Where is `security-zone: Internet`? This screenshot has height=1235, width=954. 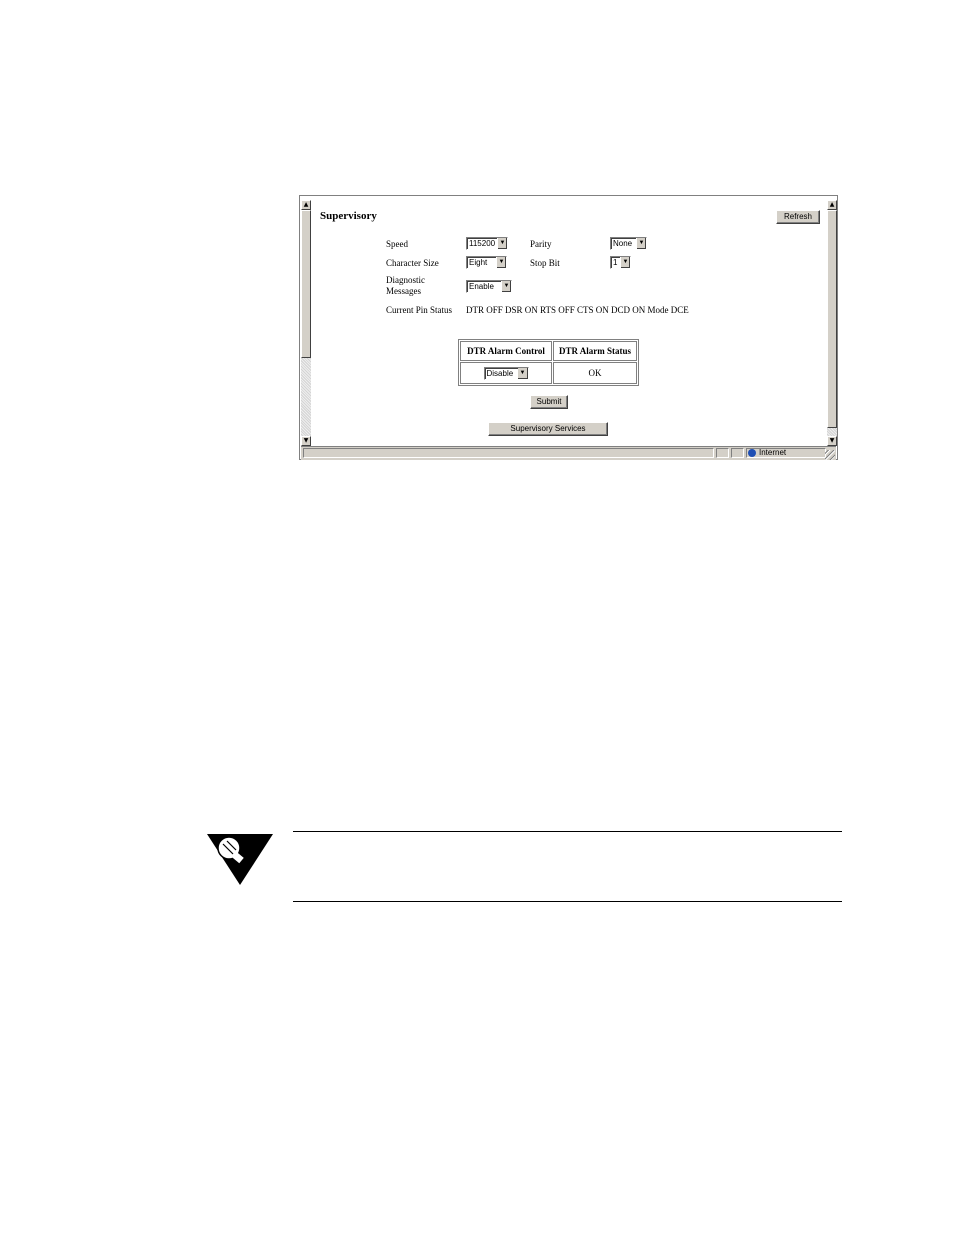 security-zone: Internet is located at coordinates (767, 452).